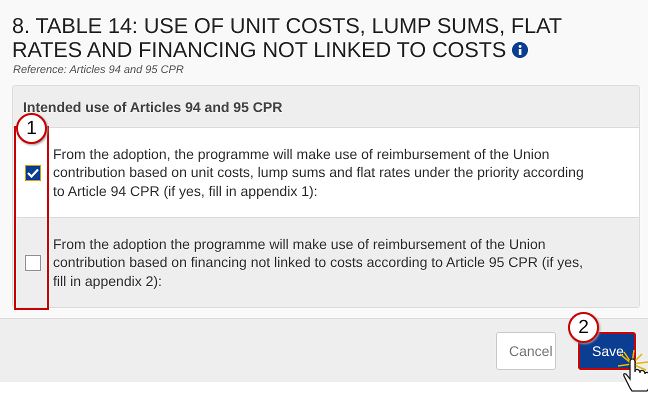 Image resolution: width=648 pixels, height=409 pixels. Describe the element at coordinates (31, 128) in the screenshot. I see `callout-badge: 1` at that location.